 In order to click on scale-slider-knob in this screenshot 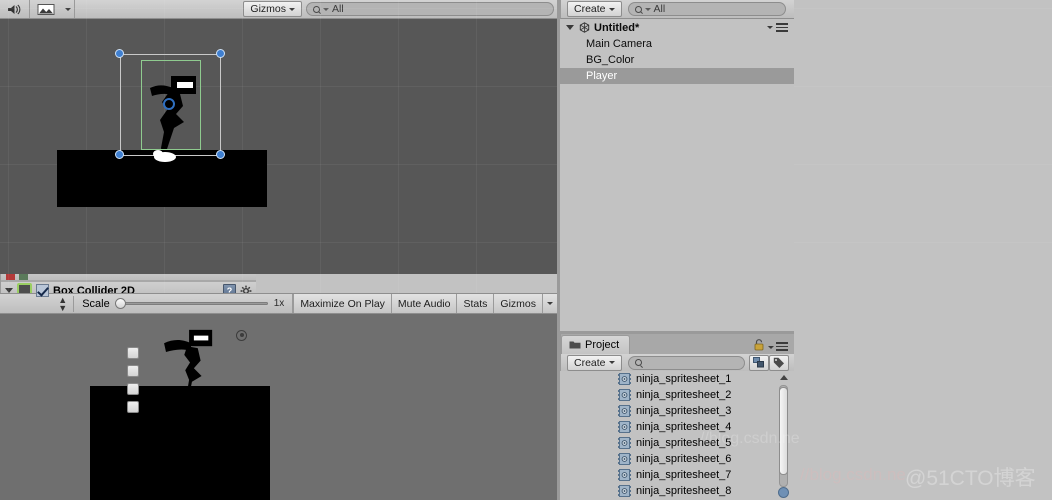, I will do `click(120, 303)`.